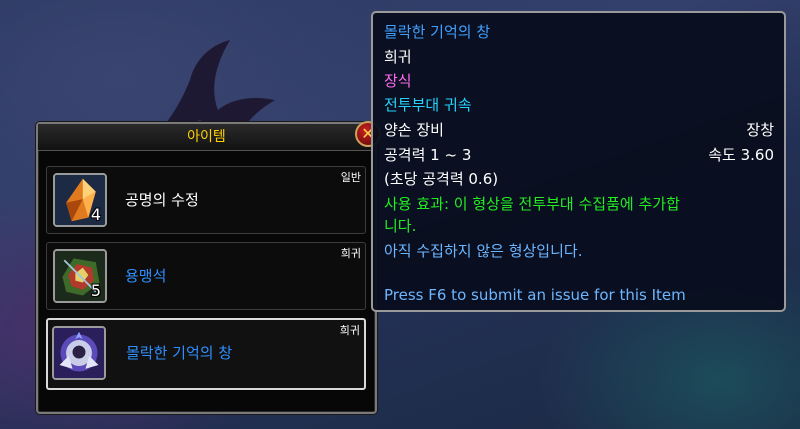  Describe the element at coordinates (414, 130) in the screenshot. I see `tooltip-slot: 양손 장비` at that location.